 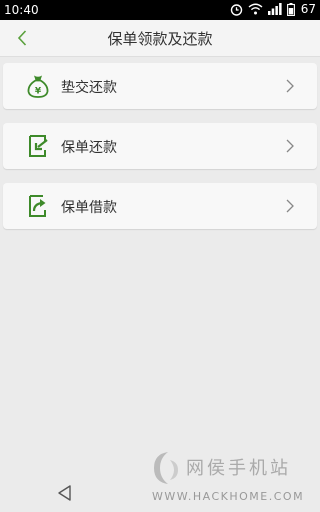 I want to click on menu-item-label: 垫交还款, so click(x=89, y=88).